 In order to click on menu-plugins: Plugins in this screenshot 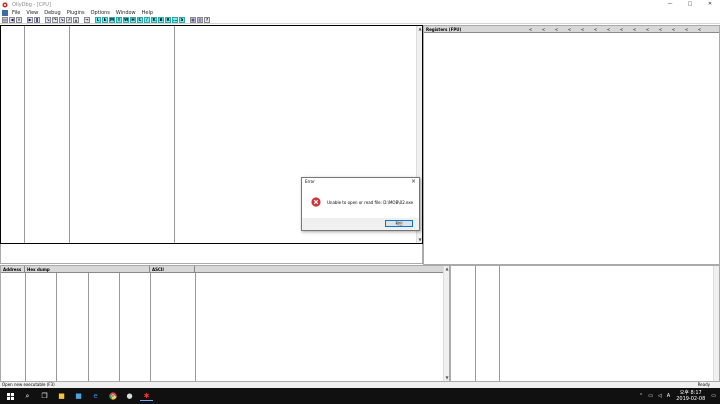, I will do `click(76, 13)`.